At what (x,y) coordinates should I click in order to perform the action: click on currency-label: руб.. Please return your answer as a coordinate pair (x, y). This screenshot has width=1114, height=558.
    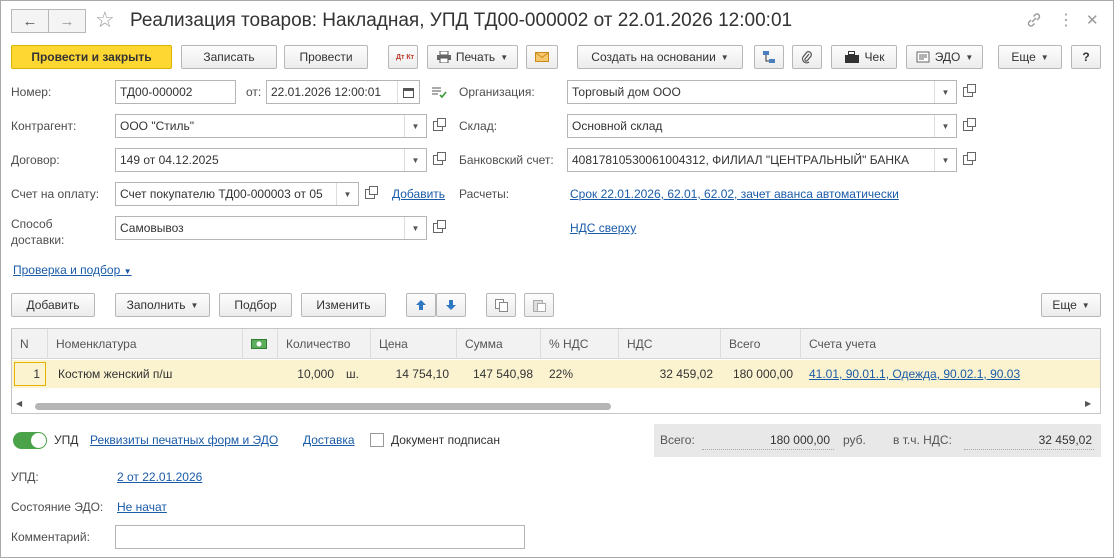
    Looking at the image, I should click on (854, 440).